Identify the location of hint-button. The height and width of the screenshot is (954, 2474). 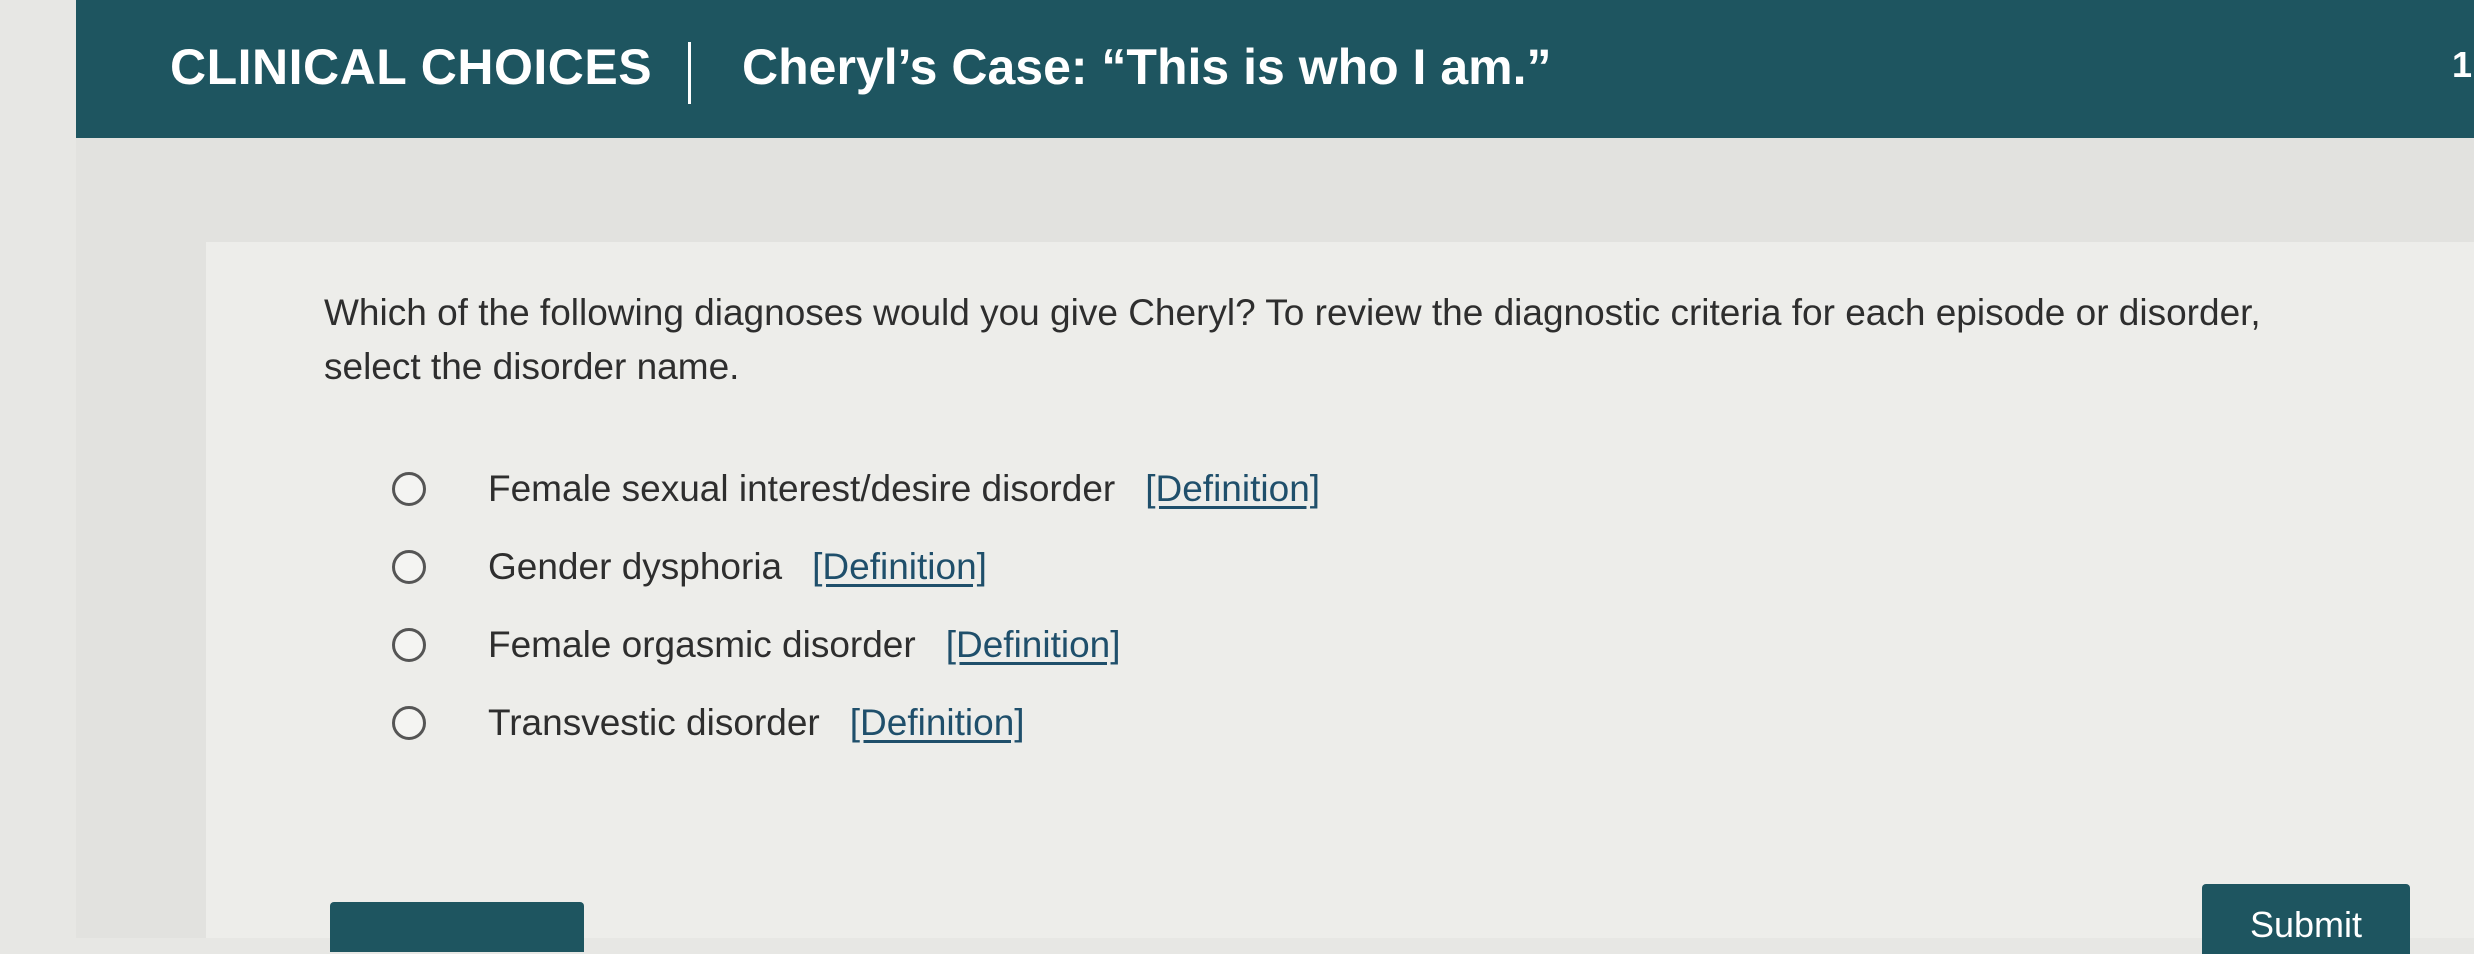
(457, 927).